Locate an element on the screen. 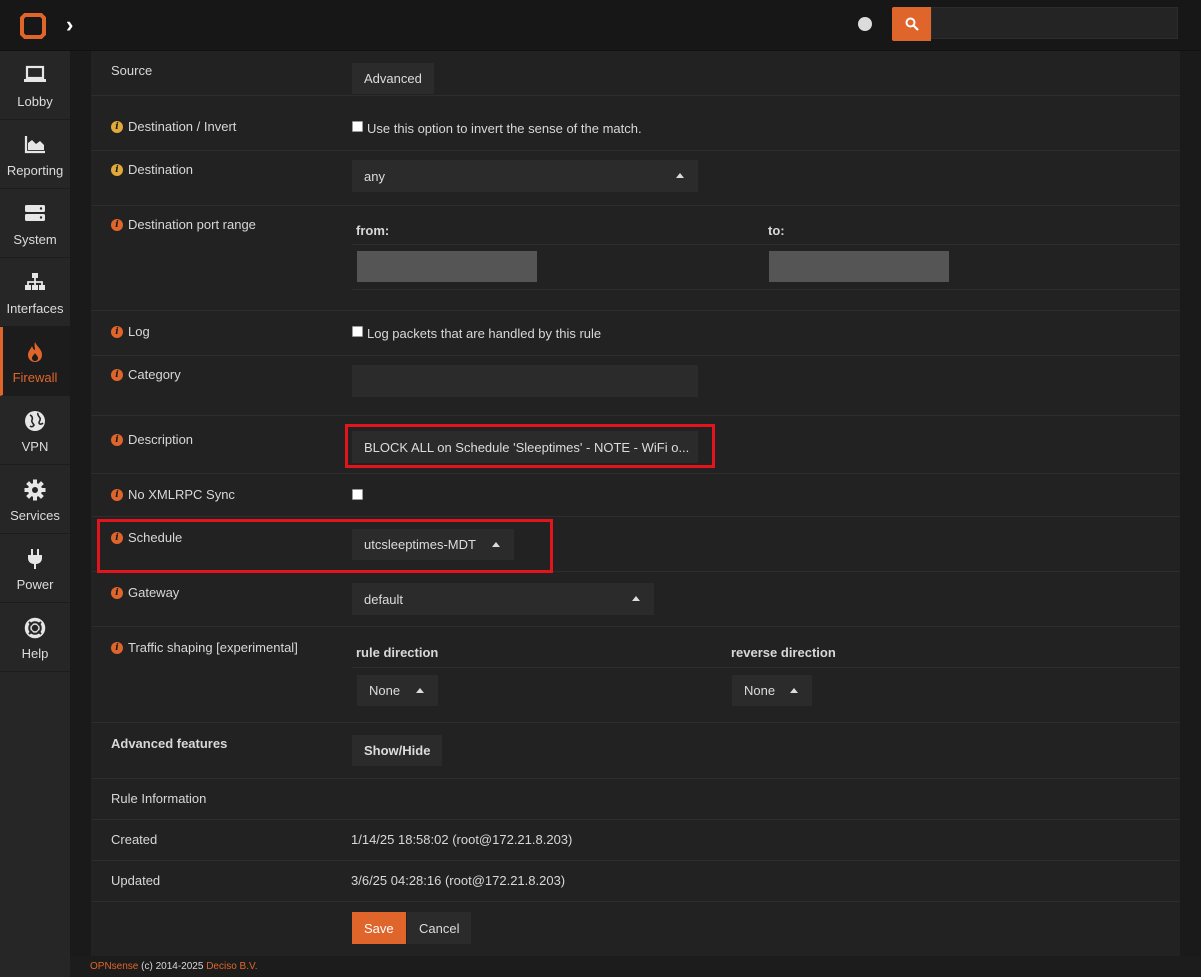 This screenshot has height=977, width=1201. field-label-text: Schedule is located at coordinates (155, 537).